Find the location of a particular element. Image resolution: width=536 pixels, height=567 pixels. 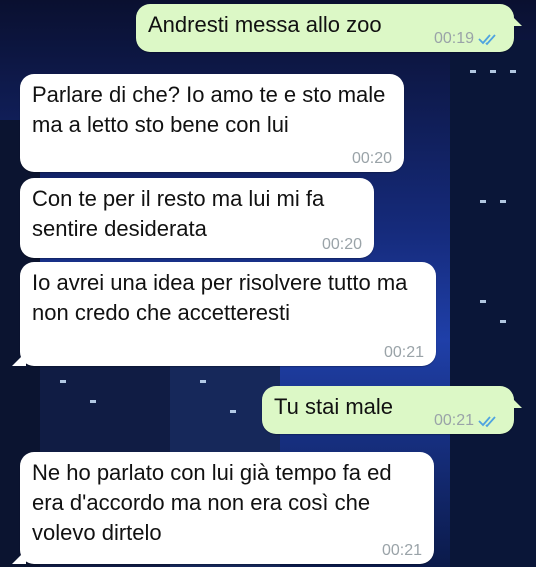

wallpaper-building is located at coordinates (493, 303).